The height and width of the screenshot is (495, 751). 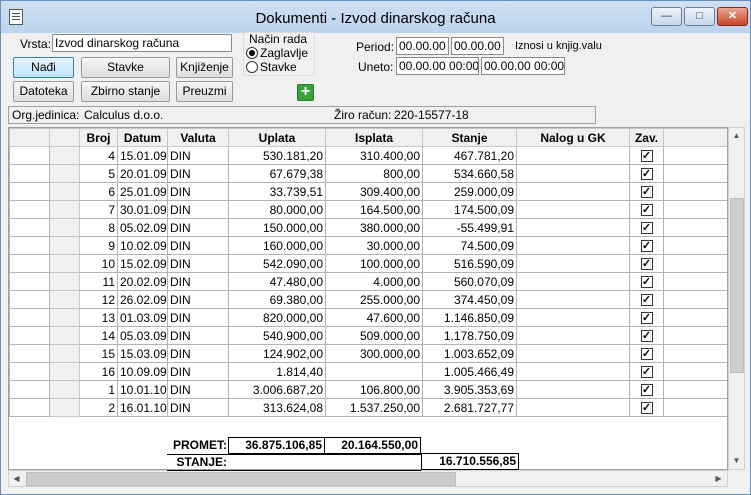 I want to click on cell-isplata: 509.000,00, so click(x=374, y=335).